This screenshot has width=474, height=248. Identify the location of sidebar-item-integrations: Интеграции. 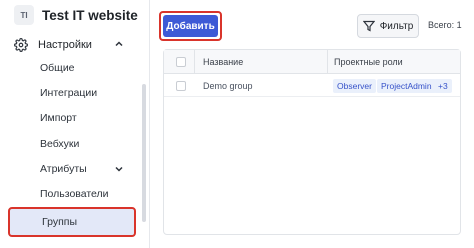
(72, 93).